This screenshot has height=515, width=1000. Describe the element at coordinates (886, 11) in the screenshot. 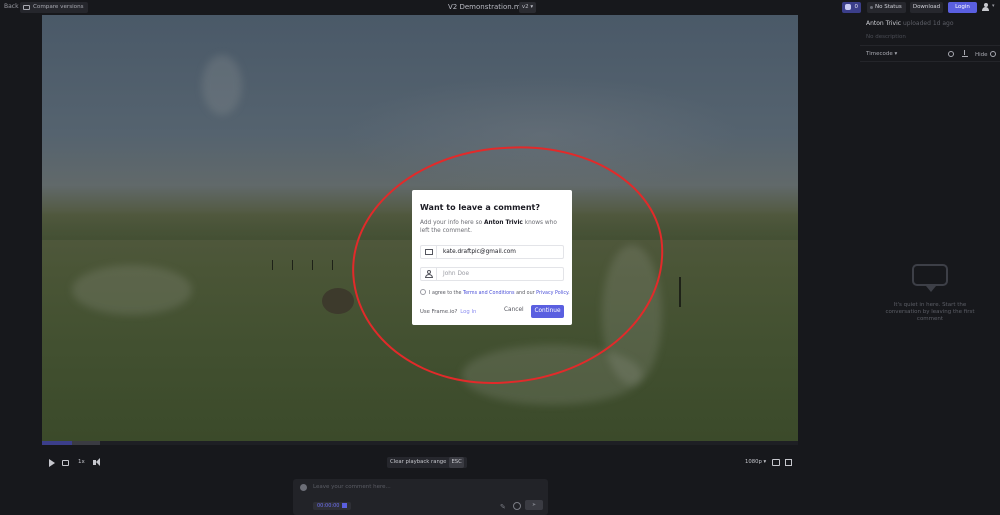

I see `status-dropdown: No Status ▾` at that location.